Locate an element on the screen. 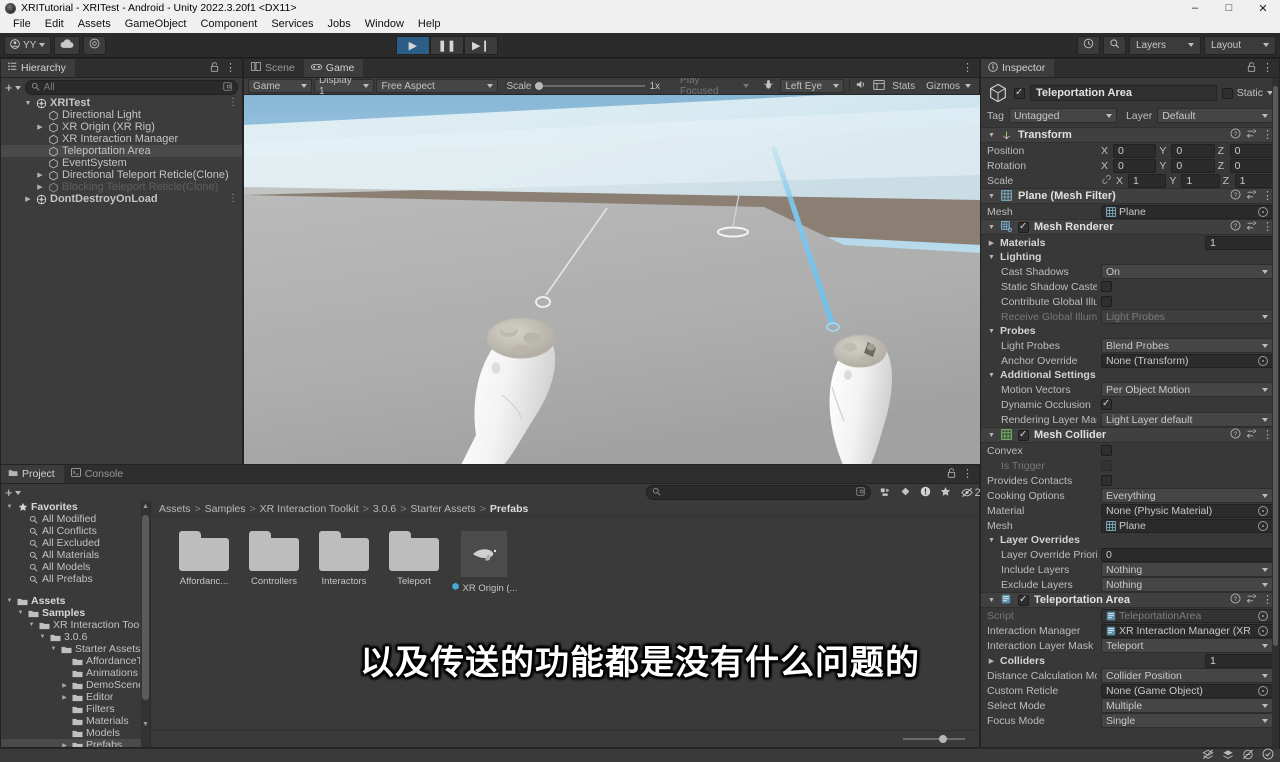  settings-button is located at coordinates (95, 45).